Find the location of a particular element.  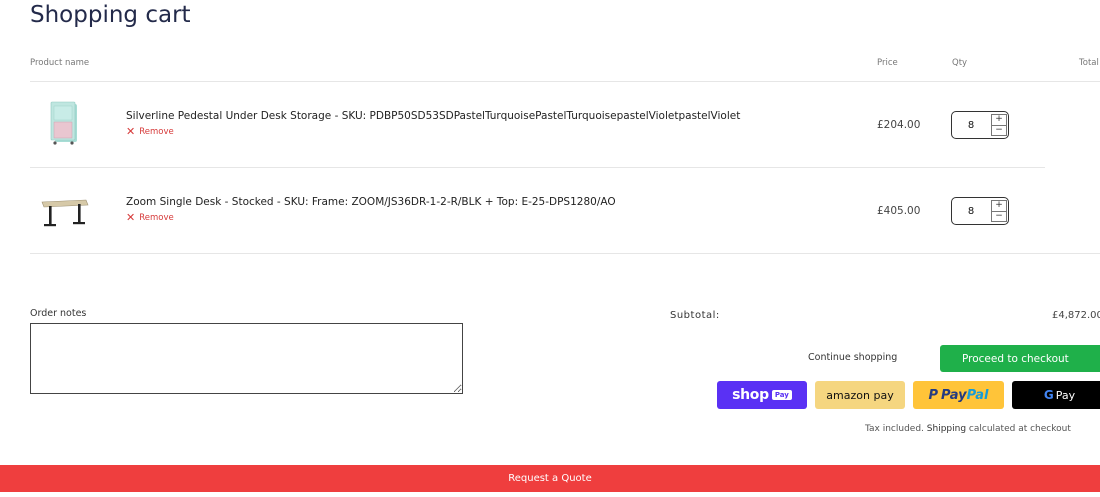

shop-pay-logo: shop is located at coordinates (750, 395).